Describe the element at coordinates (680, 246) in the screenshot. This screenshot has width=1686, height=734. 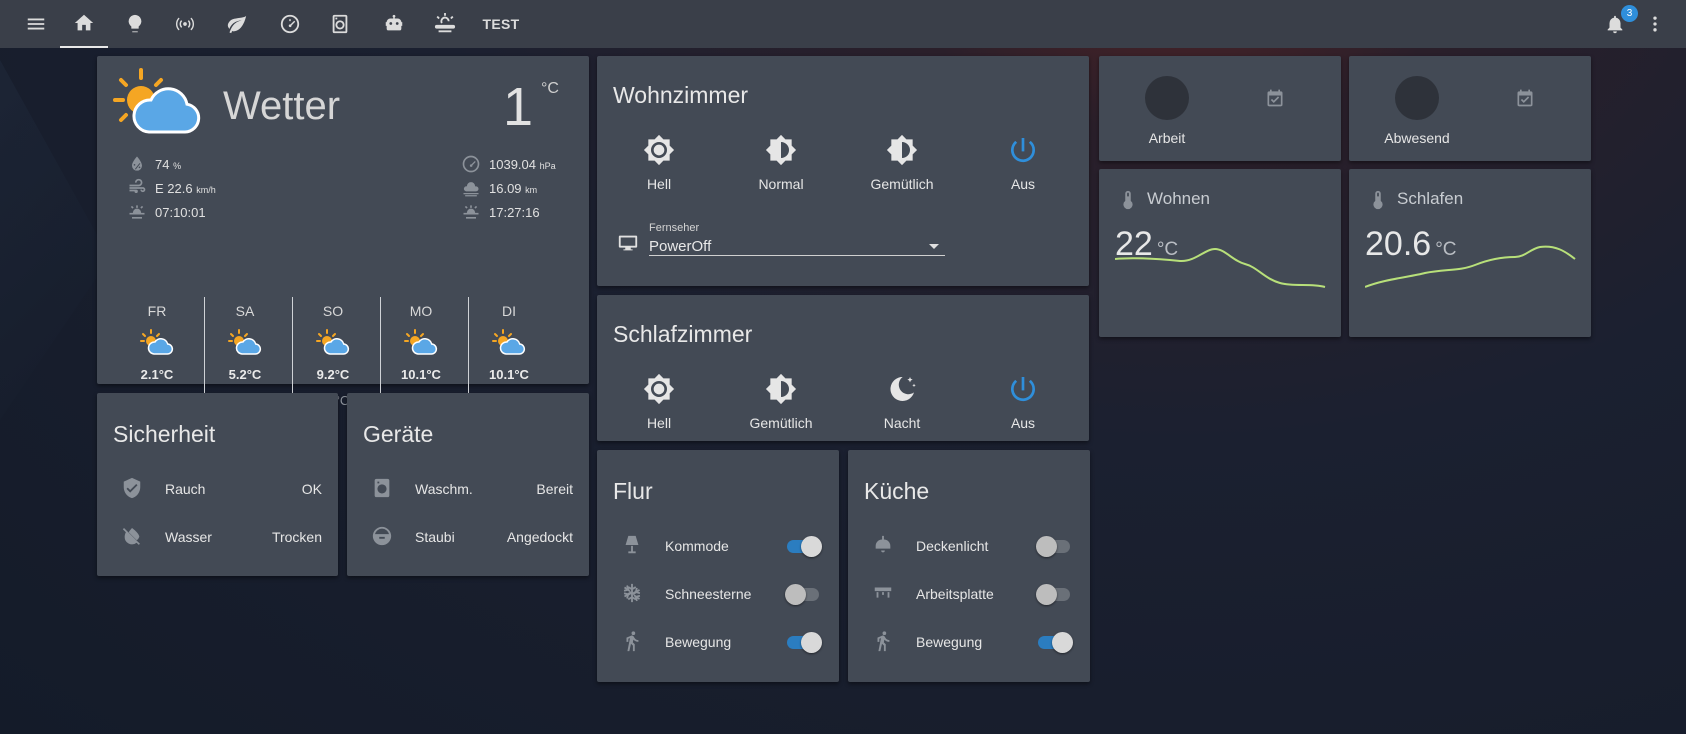
I see `tv-select-value: PowerOff` at that location.